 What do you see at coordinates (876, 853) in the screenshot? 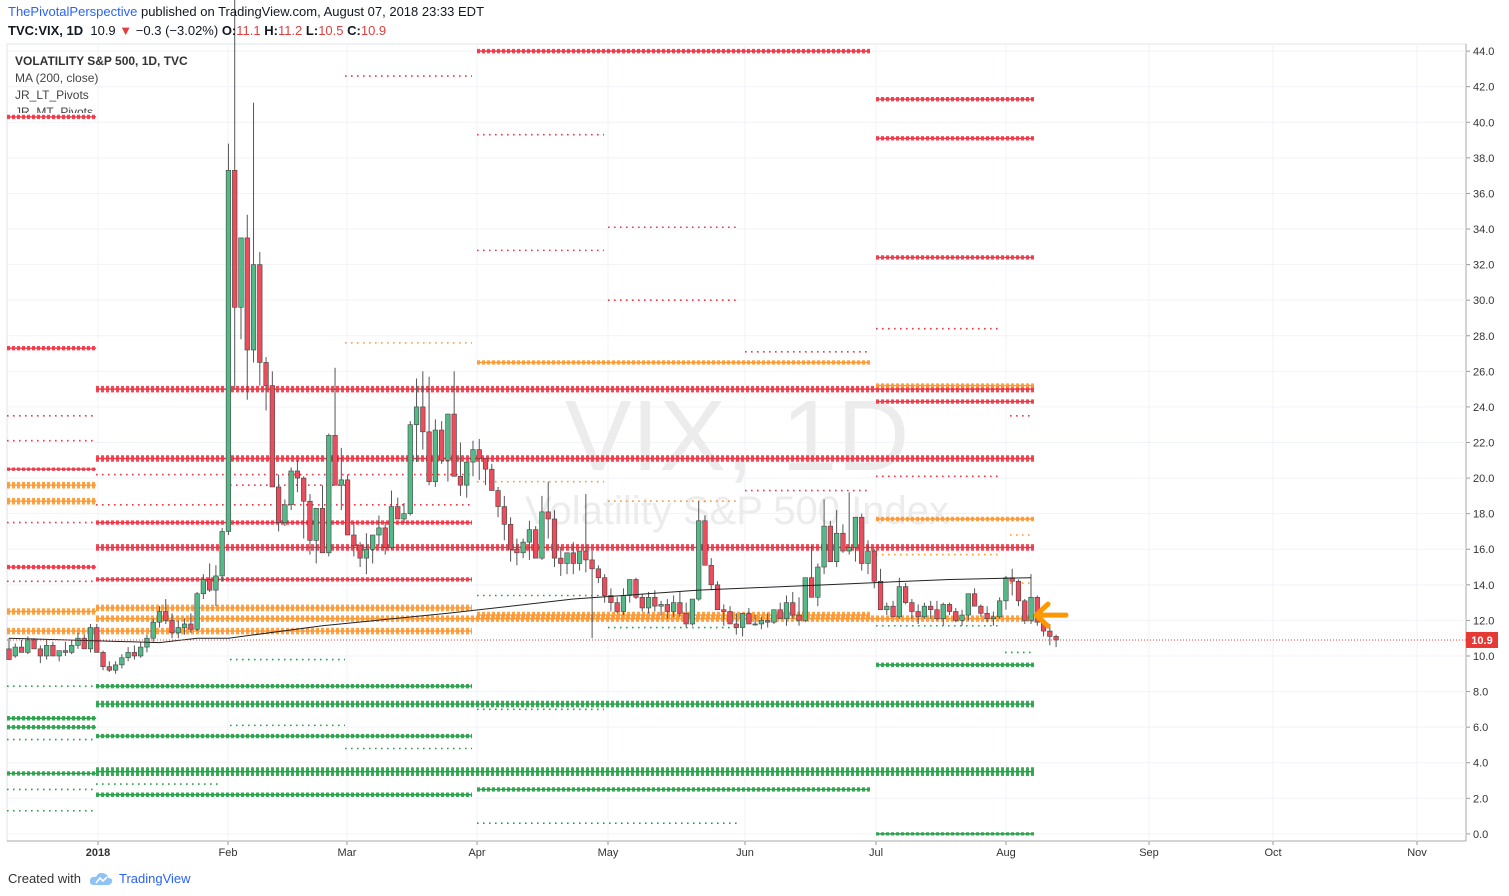
I see `x-tick-label: Jul` at bounding box center [876, 853].